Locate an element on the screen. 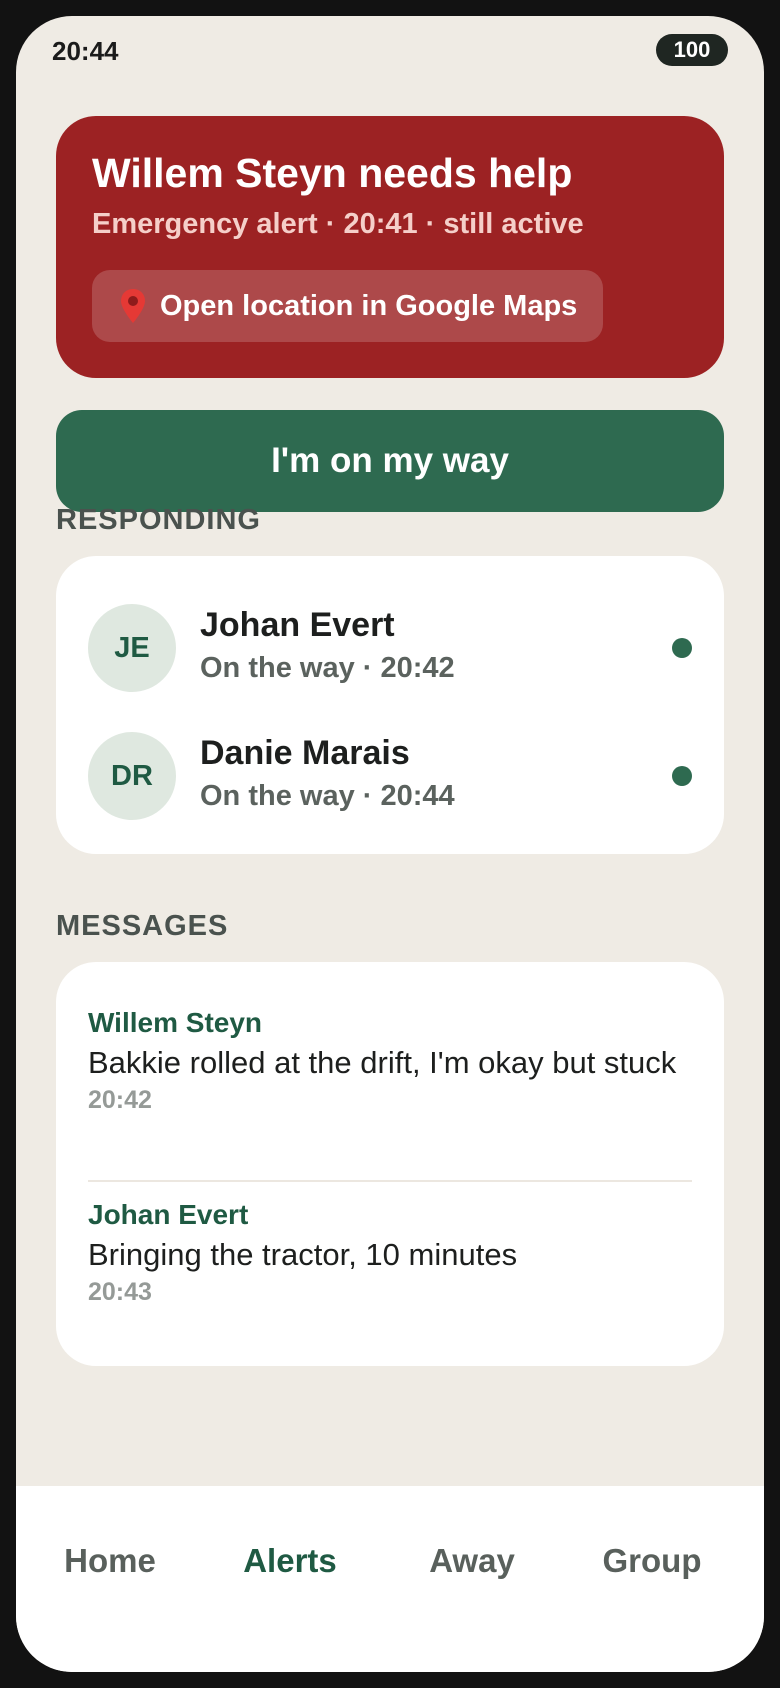 Image resolution: width=780 pixels, height=1688 pixels. responder-row: DR Danie Marais On the way · 20:44 is located at coordinates (390, 776).